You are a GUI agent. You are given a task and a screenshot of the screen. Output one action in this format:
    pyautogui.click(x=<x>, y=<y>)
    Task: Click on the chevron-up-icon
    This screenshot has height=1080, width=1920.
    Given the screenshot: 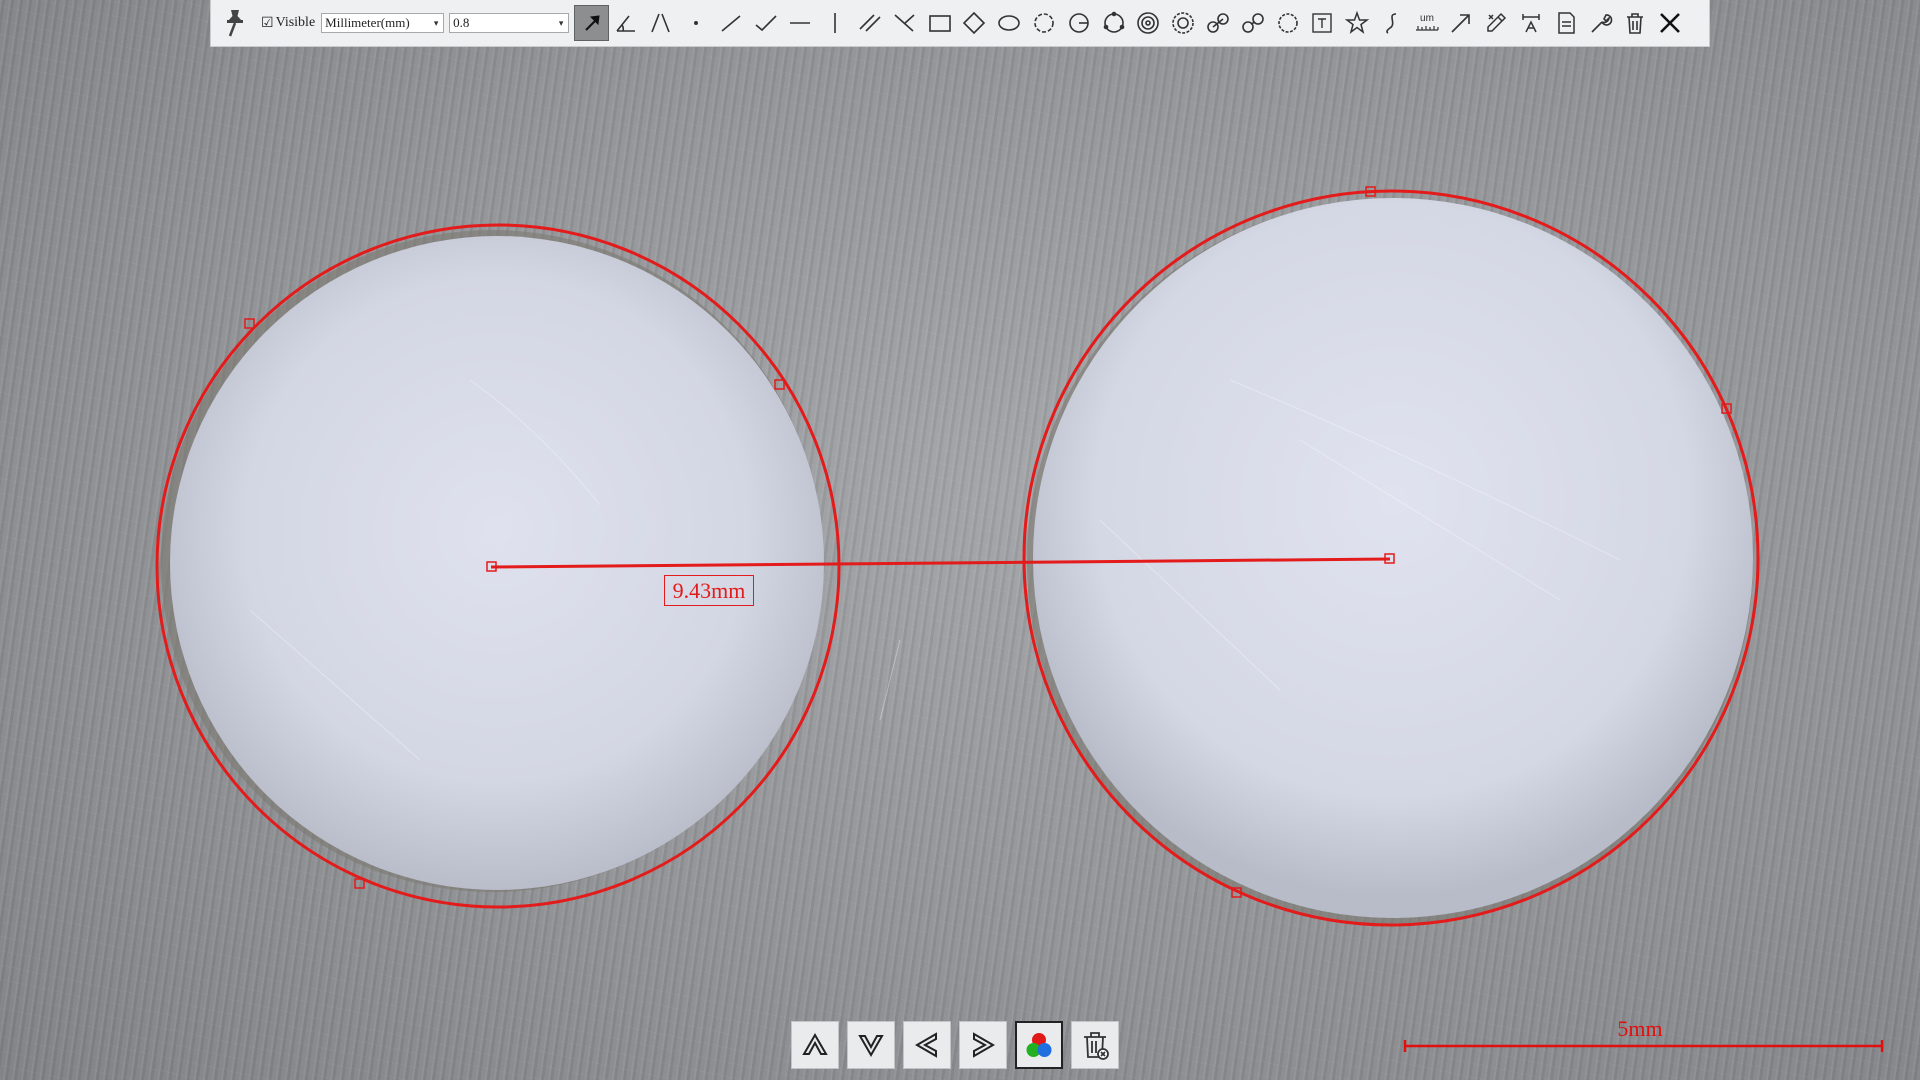 What is the action you would take?
    pyautogui.click(x=815, y=1044)
    